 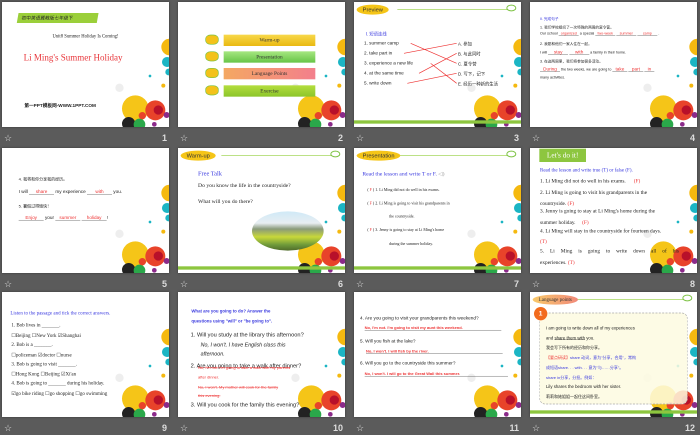 I want to click on slide-footer-9: ☆ 9, so click(x=85, y=429).